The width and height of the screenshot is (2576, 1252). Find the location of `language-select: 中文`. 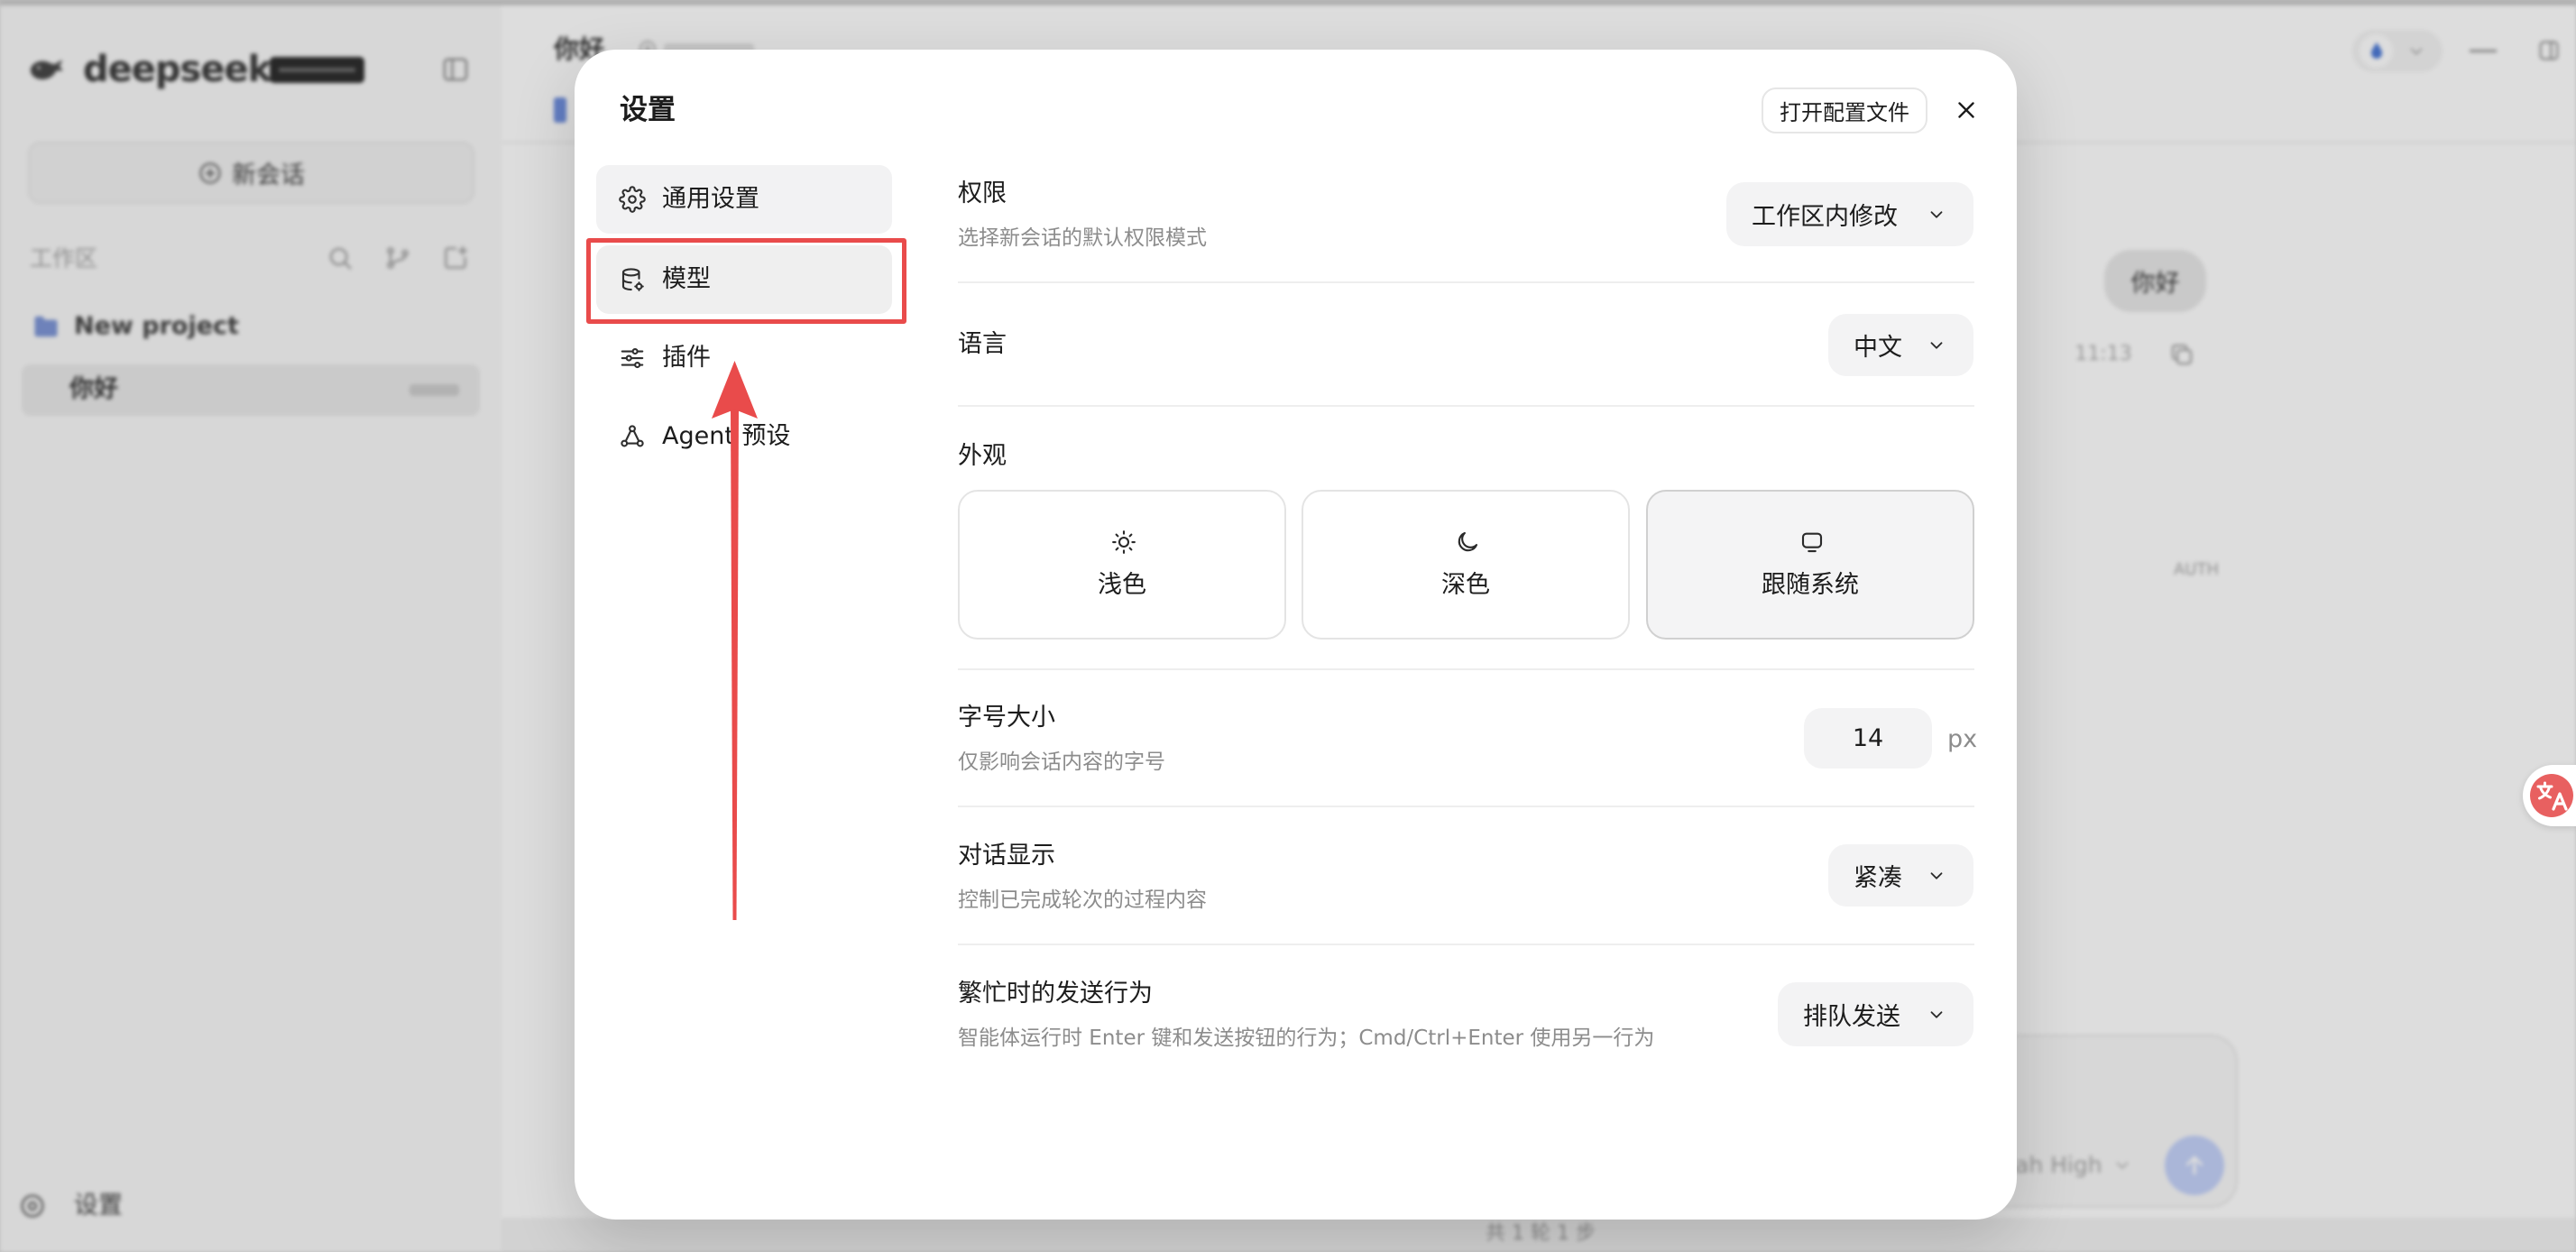

language-select: 中文 is located at coordinates (1901, 345).